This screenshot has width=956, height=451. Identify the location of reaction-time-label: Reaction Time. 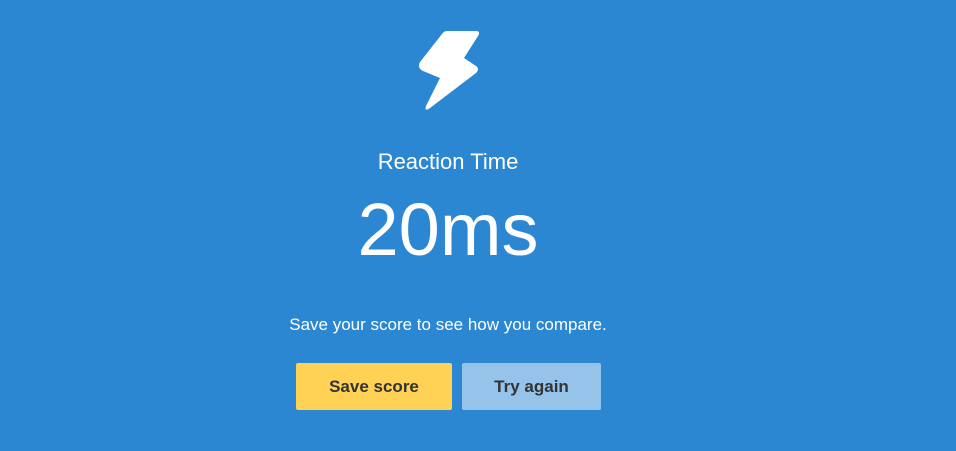
(448, 161).